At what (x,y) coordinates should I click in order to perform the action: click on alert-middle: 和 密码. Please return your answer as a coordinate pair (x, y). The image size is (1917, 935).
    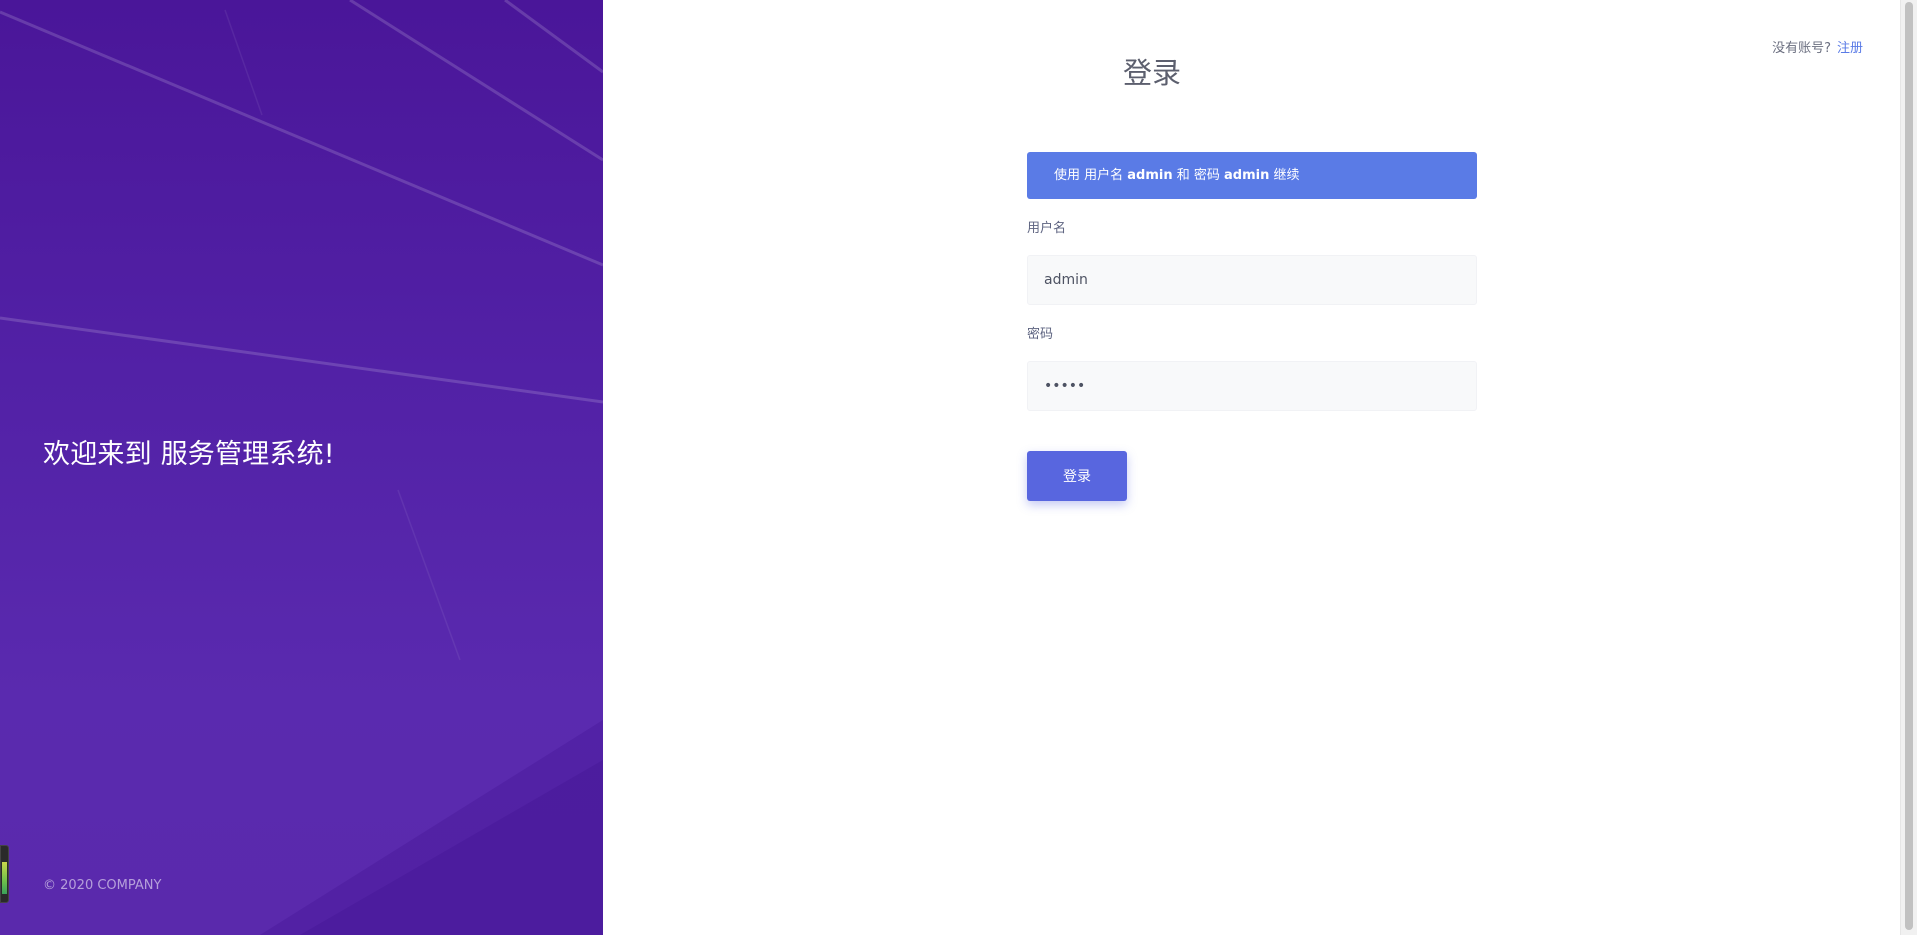
    Looking at the image, I should click on (1198, 175).